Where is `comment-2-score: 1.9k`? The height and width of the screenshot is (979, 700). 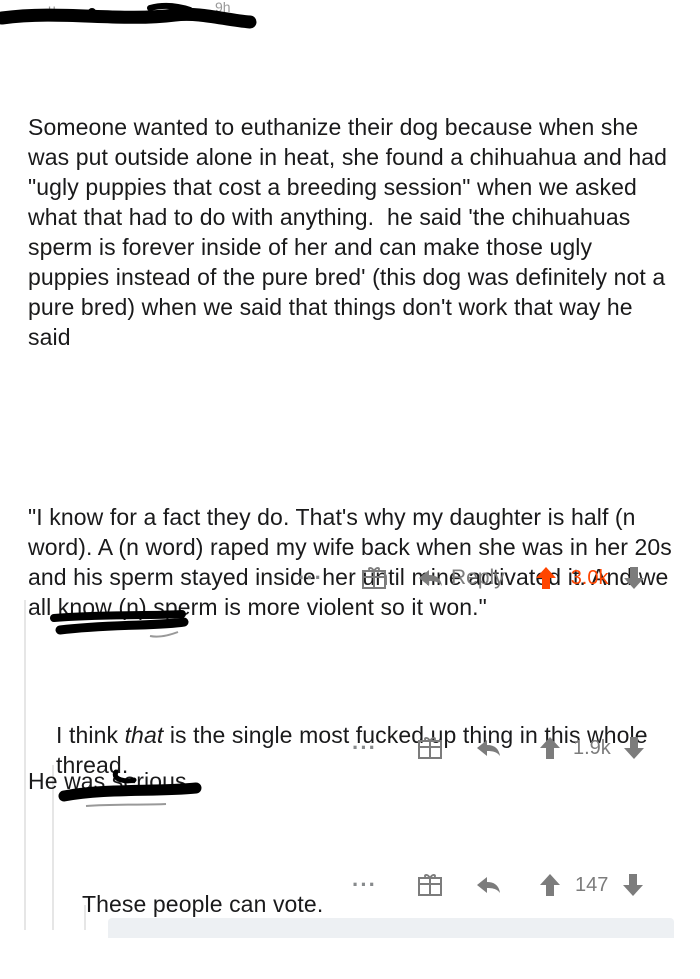 comment-2-score: 1.9k is located at coordinates (591, 747).